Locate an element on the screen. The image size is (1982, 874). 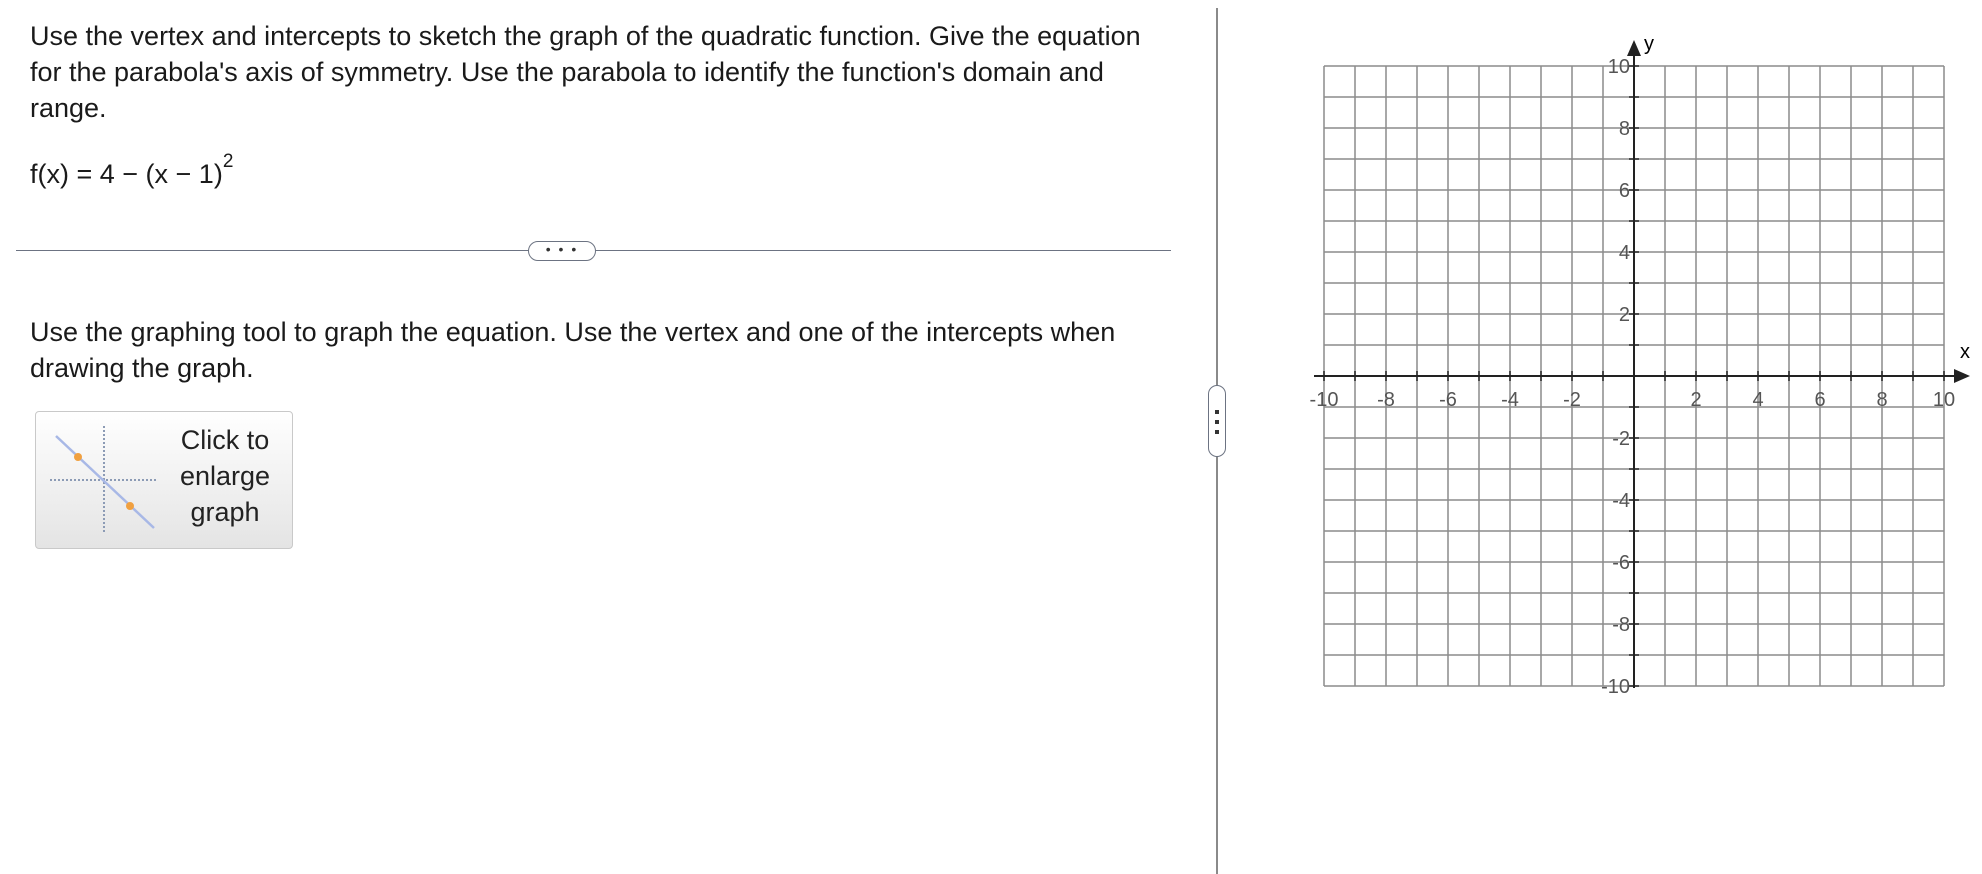
equation-exponent: 2 is located at coordinates (228, 161).